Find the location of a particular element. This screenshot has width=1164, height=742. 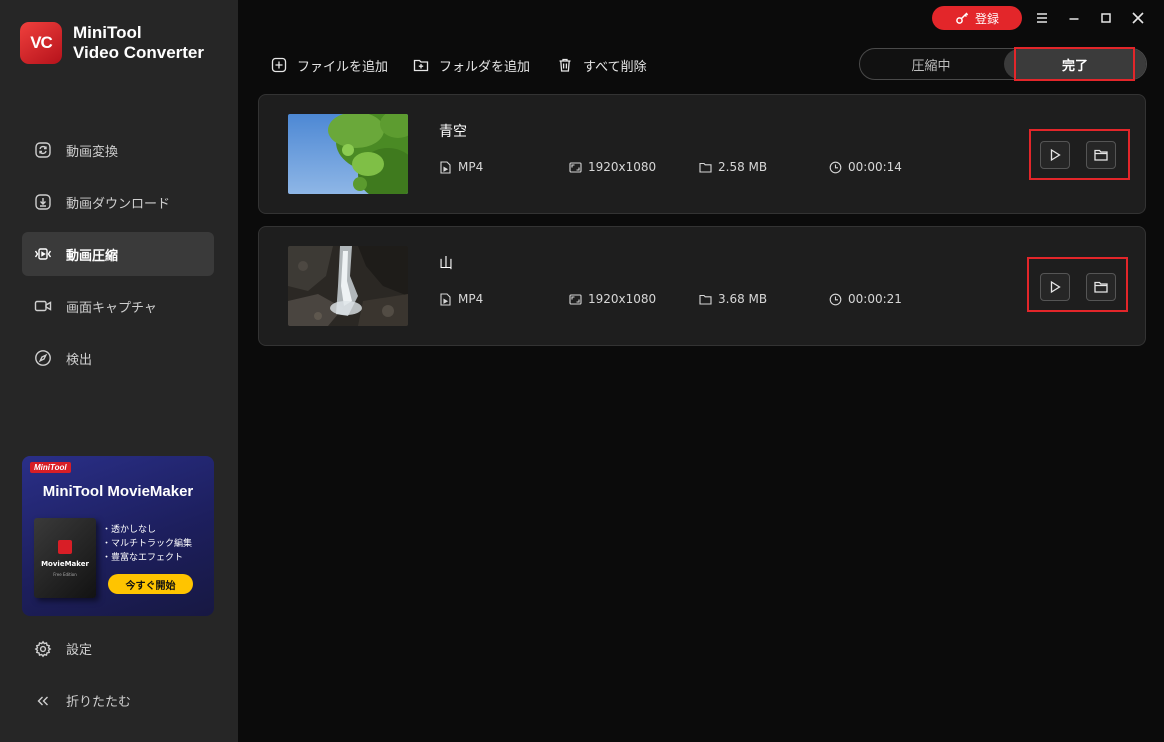

maximize-button is located at coordinates (1106, 18).